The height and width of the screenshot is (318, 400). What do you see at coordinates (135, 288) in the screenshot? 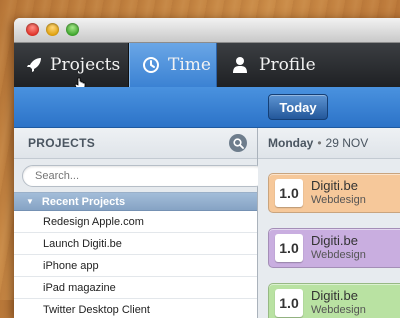
I see `list-item: iPad magazine` at bounding box center [135, 288].